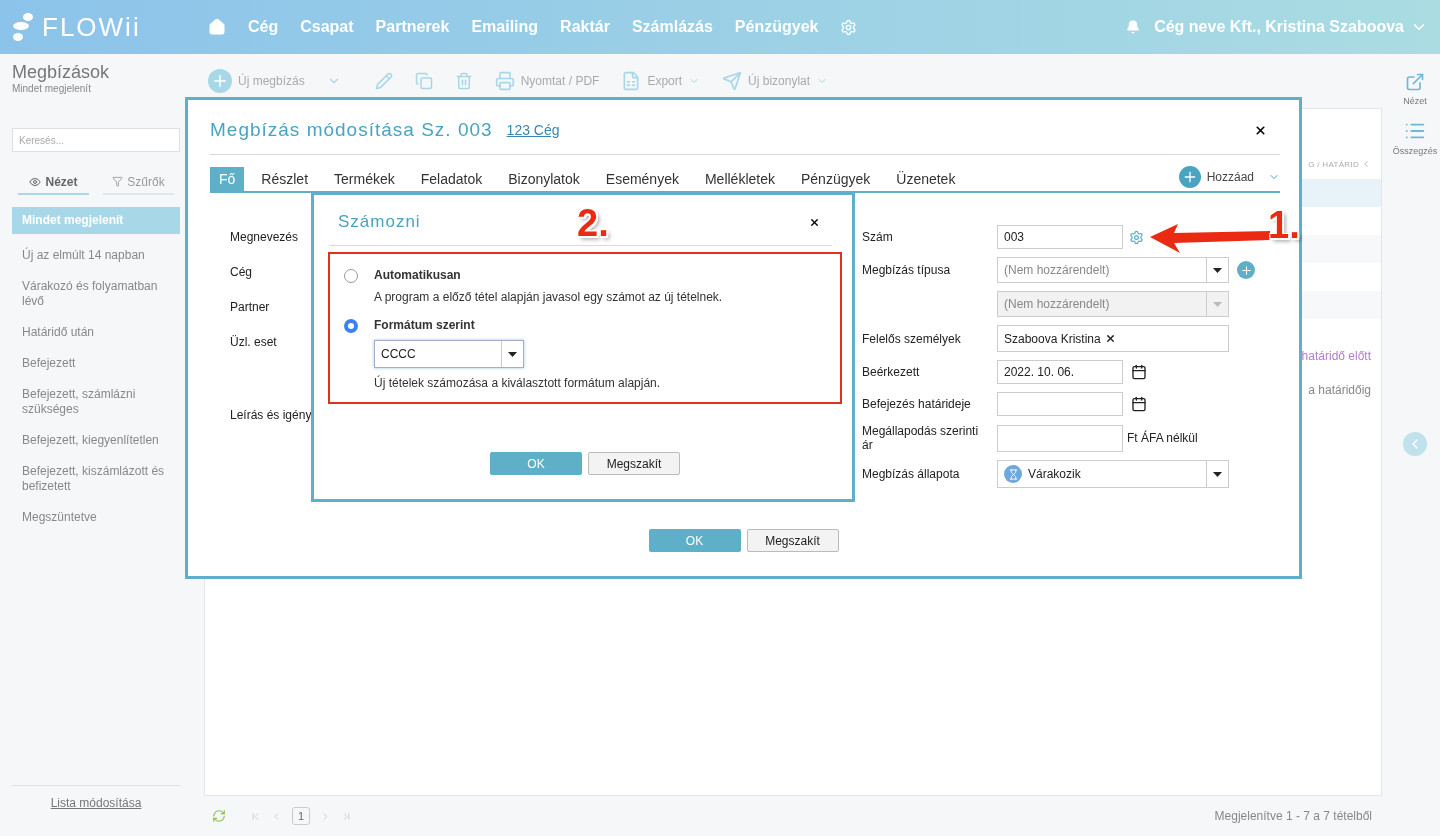 The width and height of the screenshot is (1440, 836). I want to click on sidebar-item: Befejezett, kiegyenlítetlen, so click(96, 440).